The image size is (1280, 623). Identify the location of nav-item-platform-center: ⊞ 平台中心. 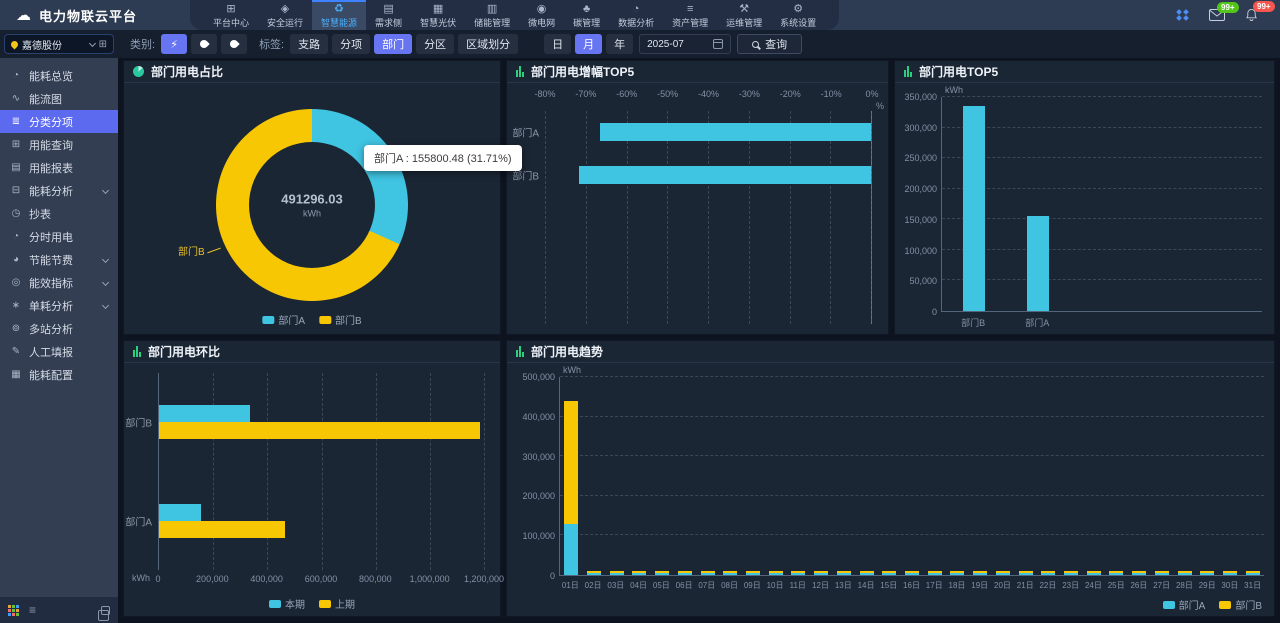
(231, 15).